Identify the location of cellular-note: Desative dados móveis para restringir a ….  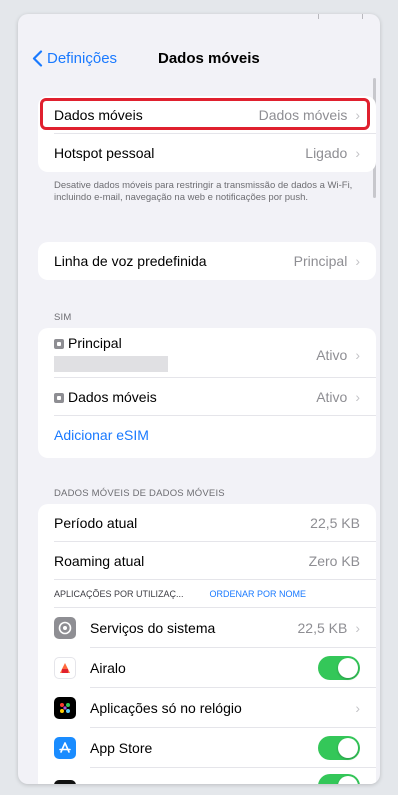
(203, 191).